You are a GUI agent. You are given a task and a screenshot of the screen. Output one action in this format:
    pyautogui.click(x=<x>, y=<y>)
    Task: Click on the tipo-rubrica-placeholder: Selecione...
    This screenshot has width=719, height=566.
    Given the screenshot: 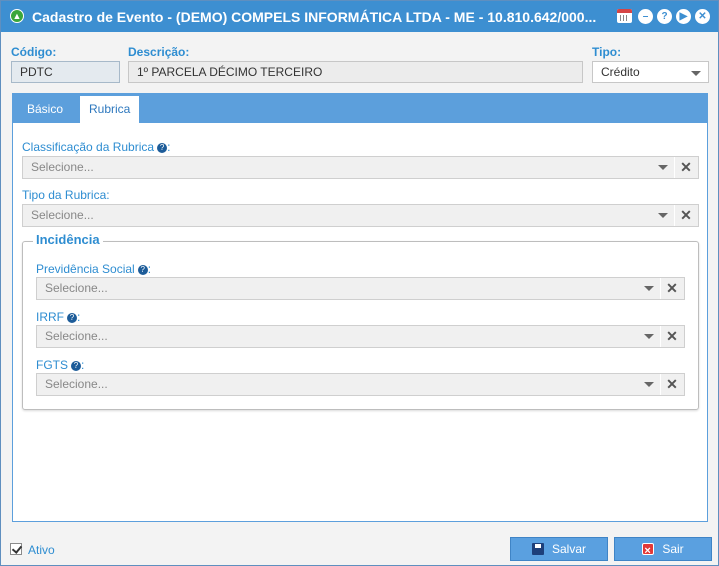 What is the action you would take?
    pyautogui.click(x=62, y=215)
    